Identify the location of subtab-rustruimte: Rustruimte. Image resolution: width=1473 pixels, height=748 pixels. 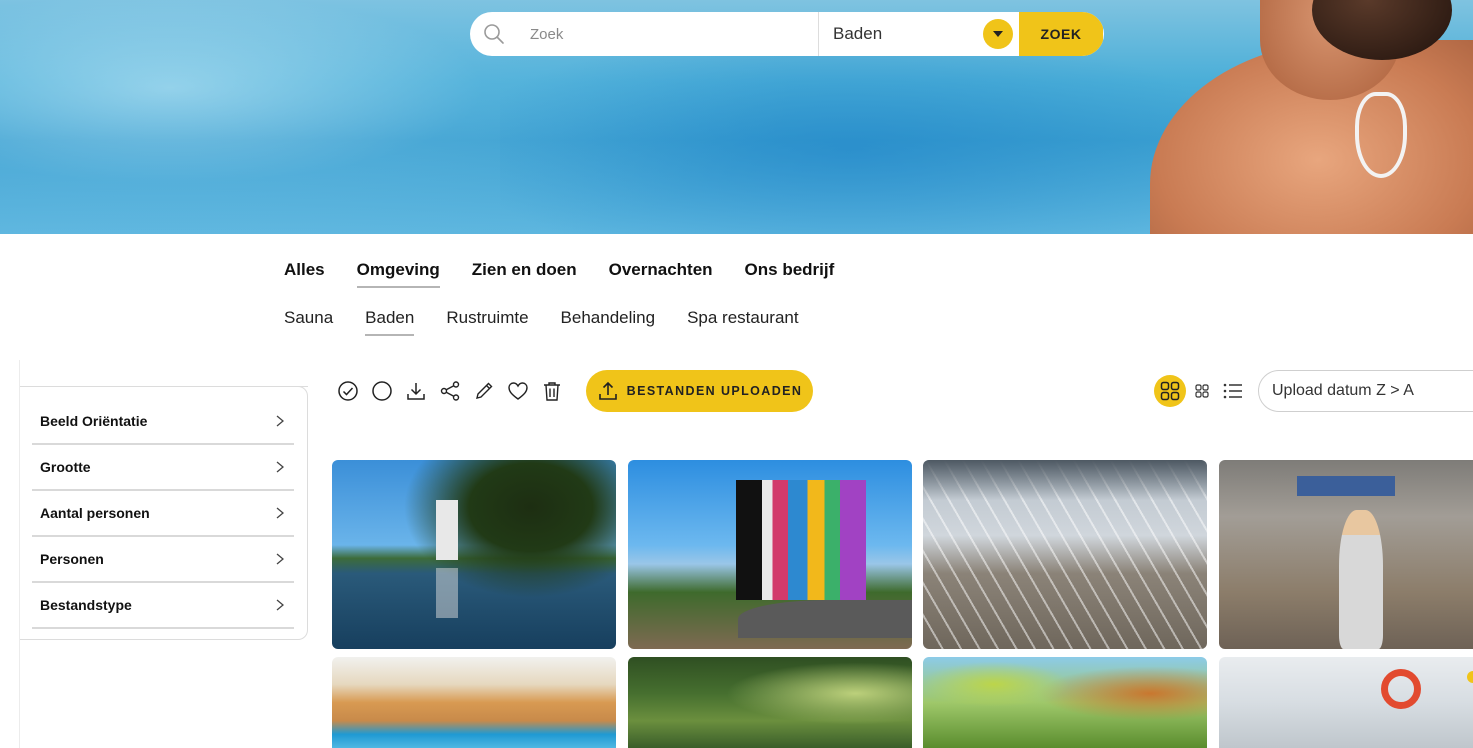
(487, 322).